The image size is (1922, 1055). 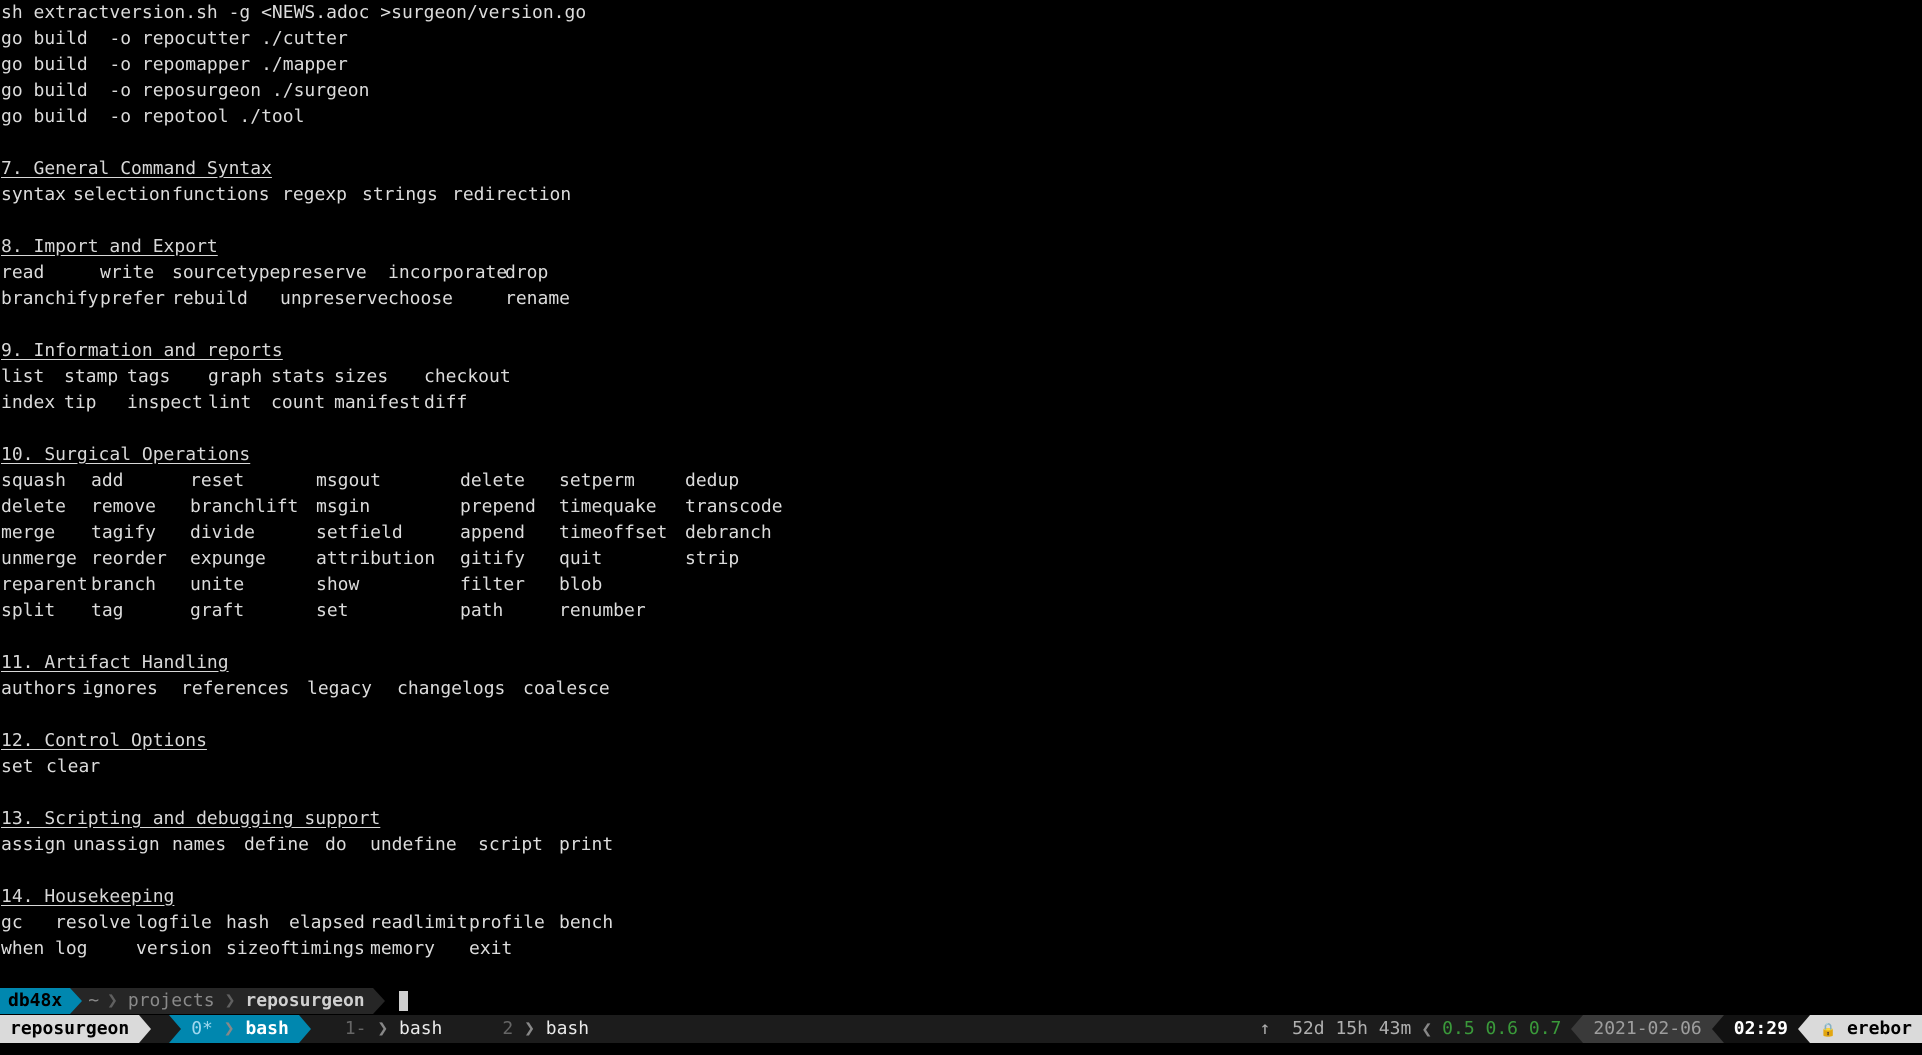 I want to click on command-name: names, so click(x=199, y=844).